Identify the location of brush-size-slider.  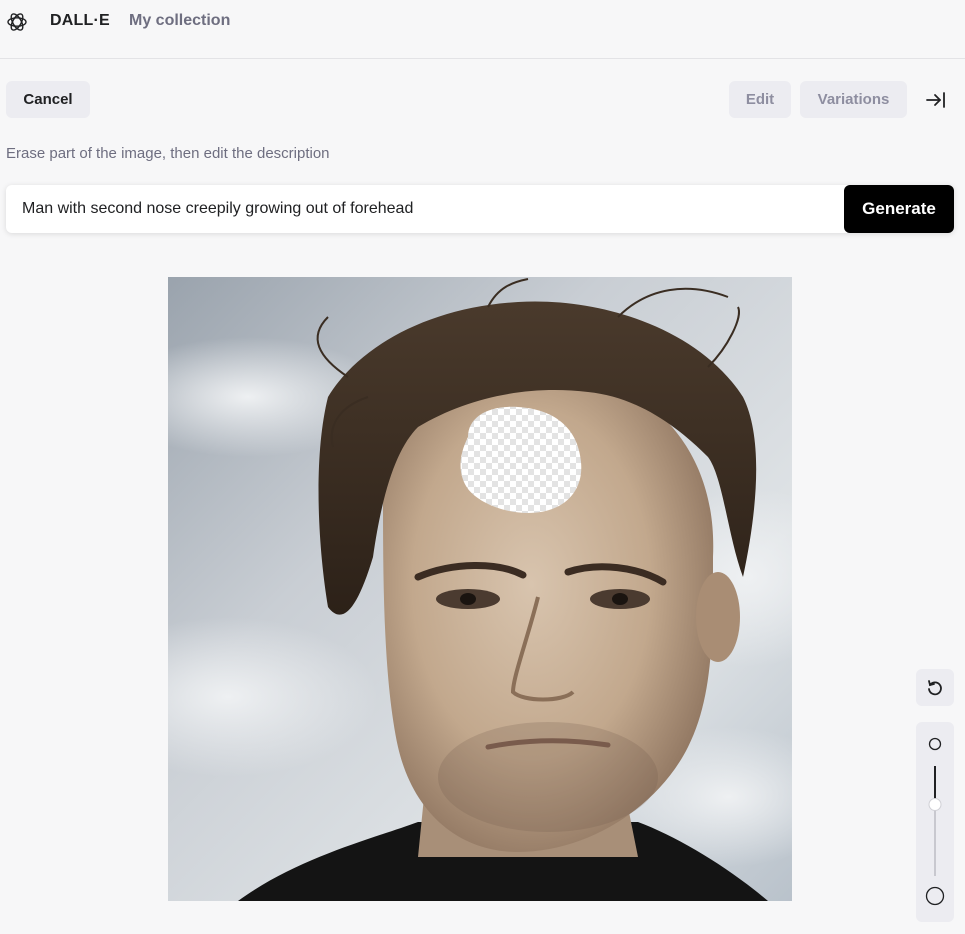
(935, 822).